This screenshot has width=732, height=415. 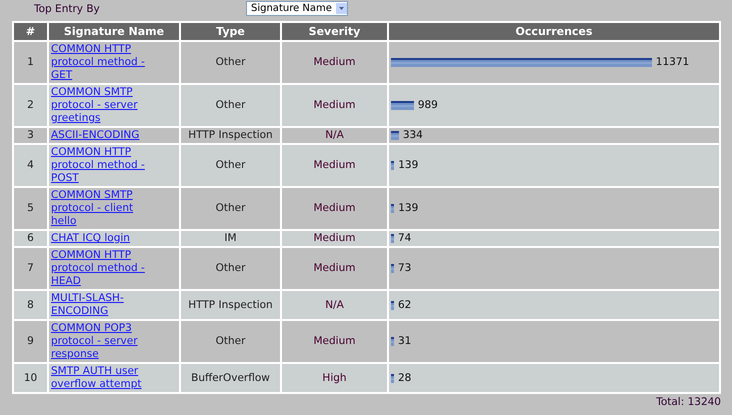 What do you see at coordinates (230, 238) in the screenshot?
I see `type-cell: IM` at bounding box center [230, 238].